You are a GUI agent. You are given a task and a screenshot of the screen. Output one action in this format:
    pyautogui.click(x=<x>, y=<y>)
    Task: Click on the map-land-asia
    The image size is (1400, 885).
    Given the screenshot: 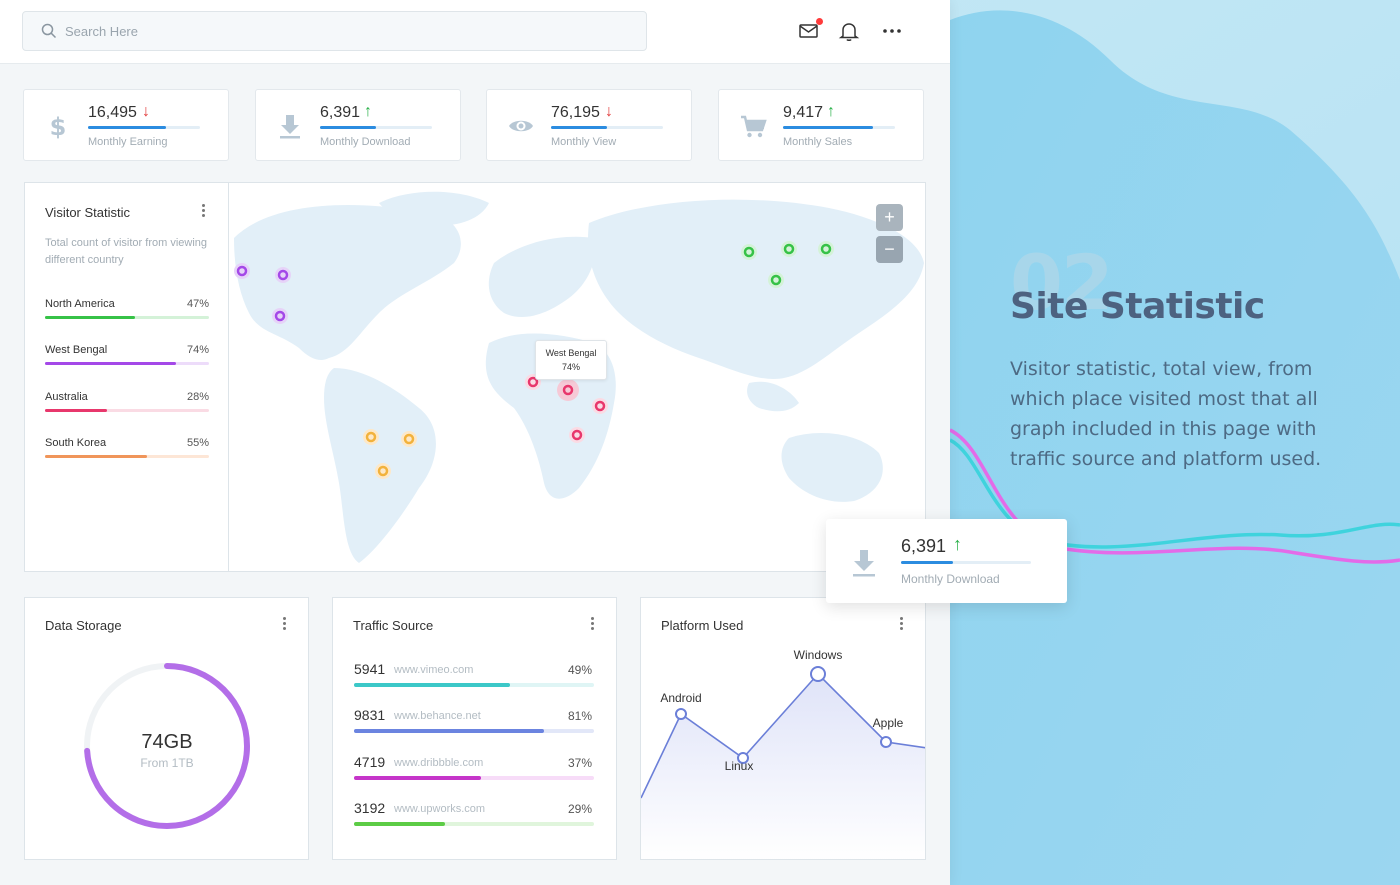 What is the action you would take?
    pyautogui.click(x=756, y=289)
    